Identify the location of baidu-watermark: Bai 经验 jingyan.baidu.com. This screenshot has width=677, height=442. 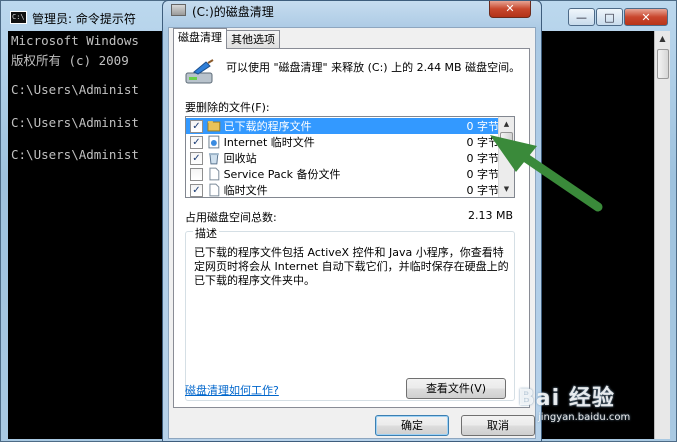
(574, 401).